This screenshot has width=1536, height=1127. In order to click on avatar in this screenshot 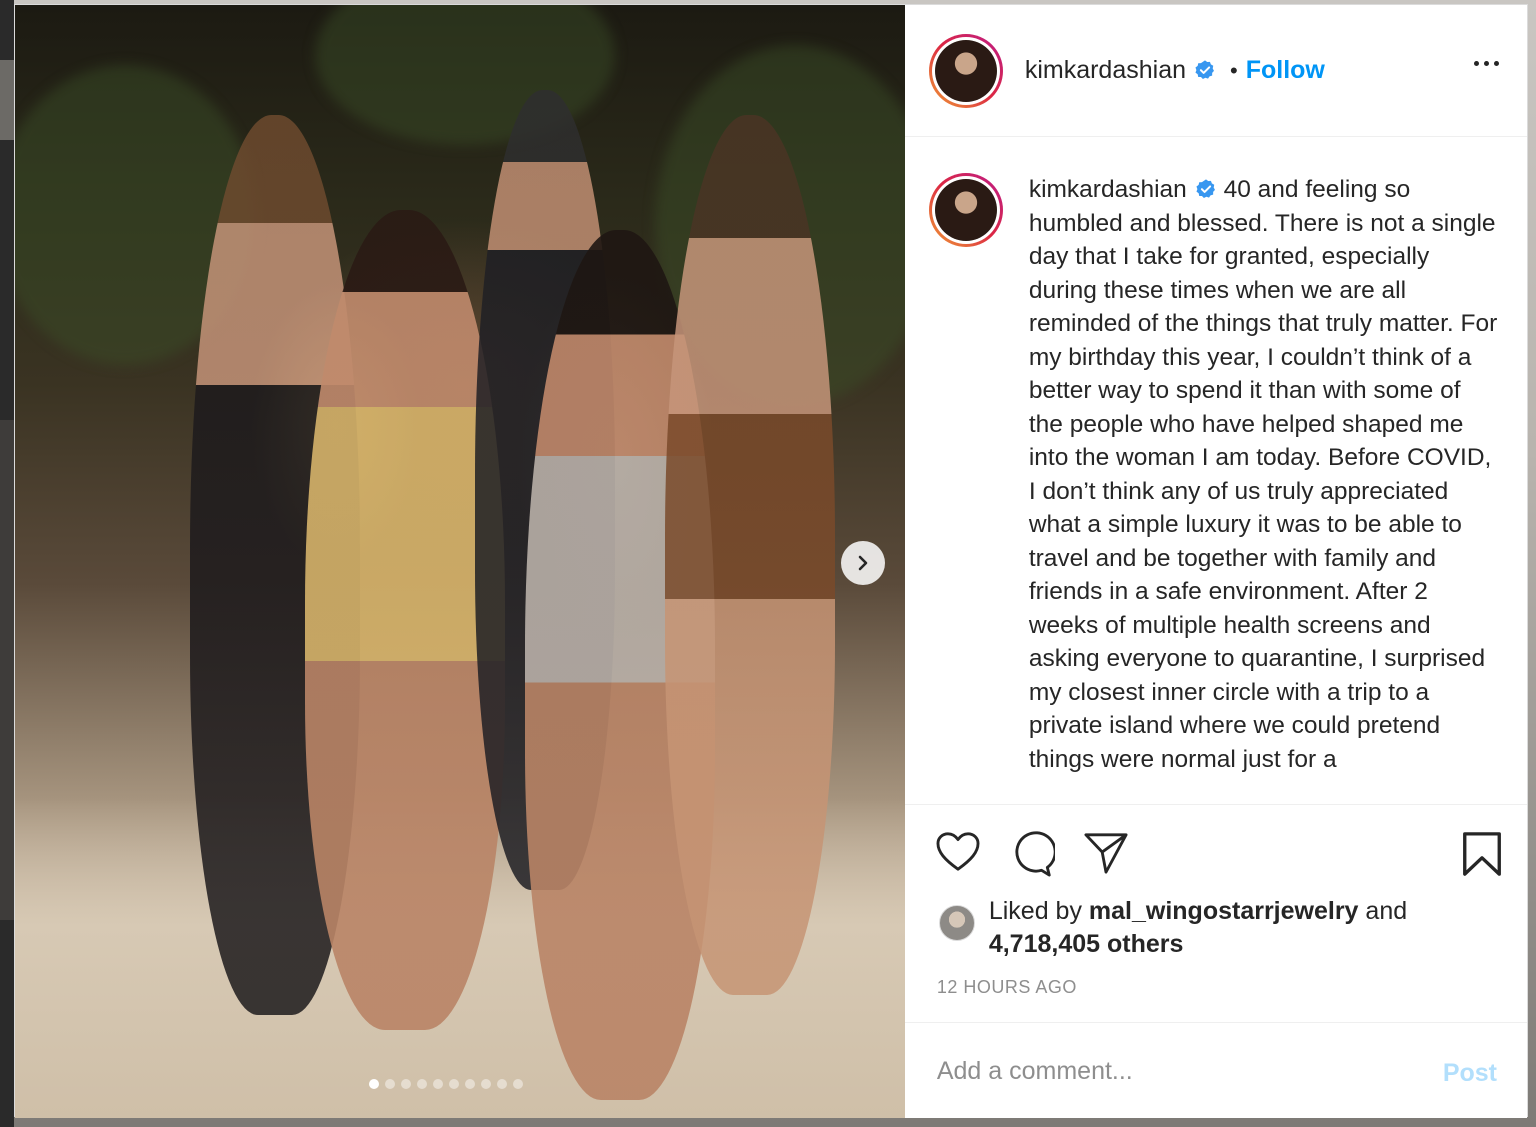, I will do `click(965, 70)`.